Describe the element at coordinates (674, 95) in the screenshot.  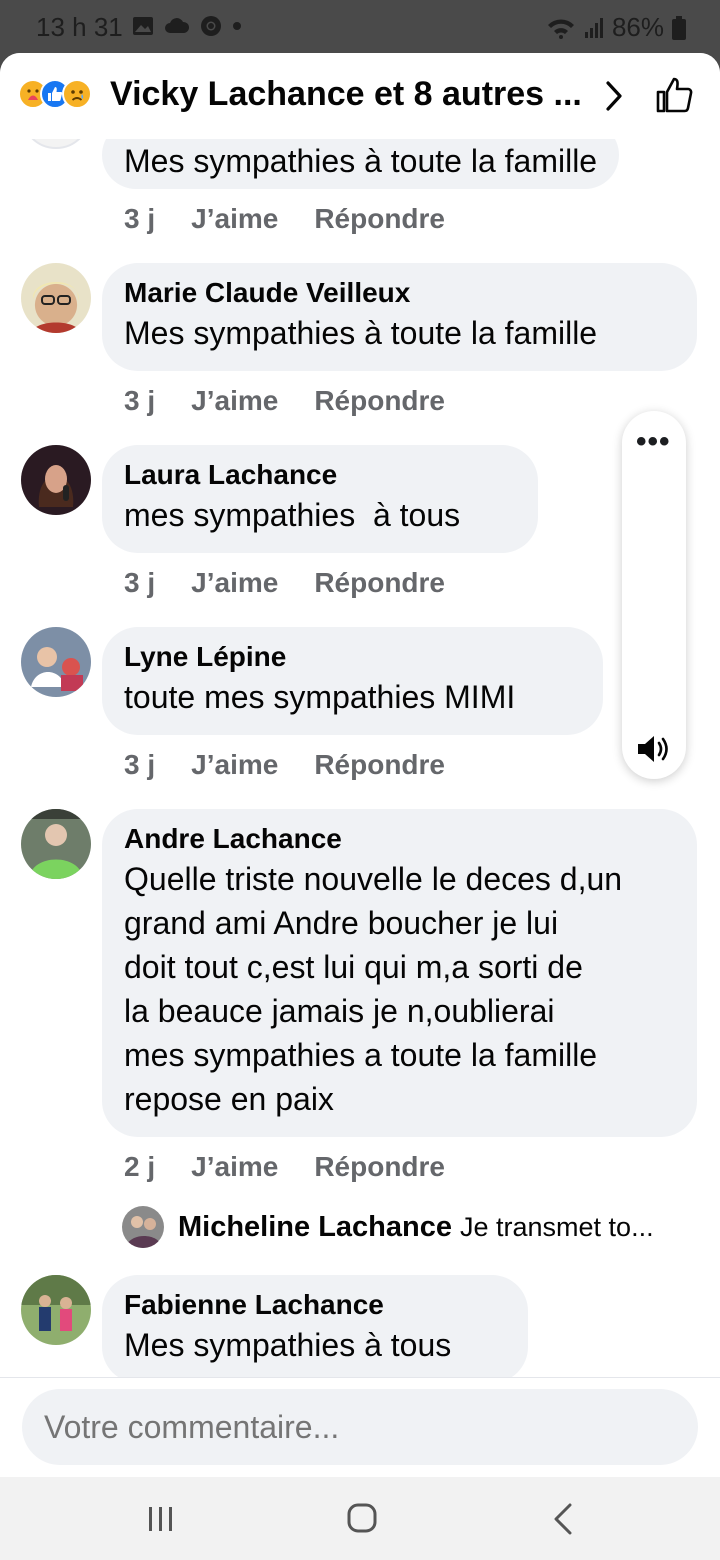
I see `like-button-icon` at that location.